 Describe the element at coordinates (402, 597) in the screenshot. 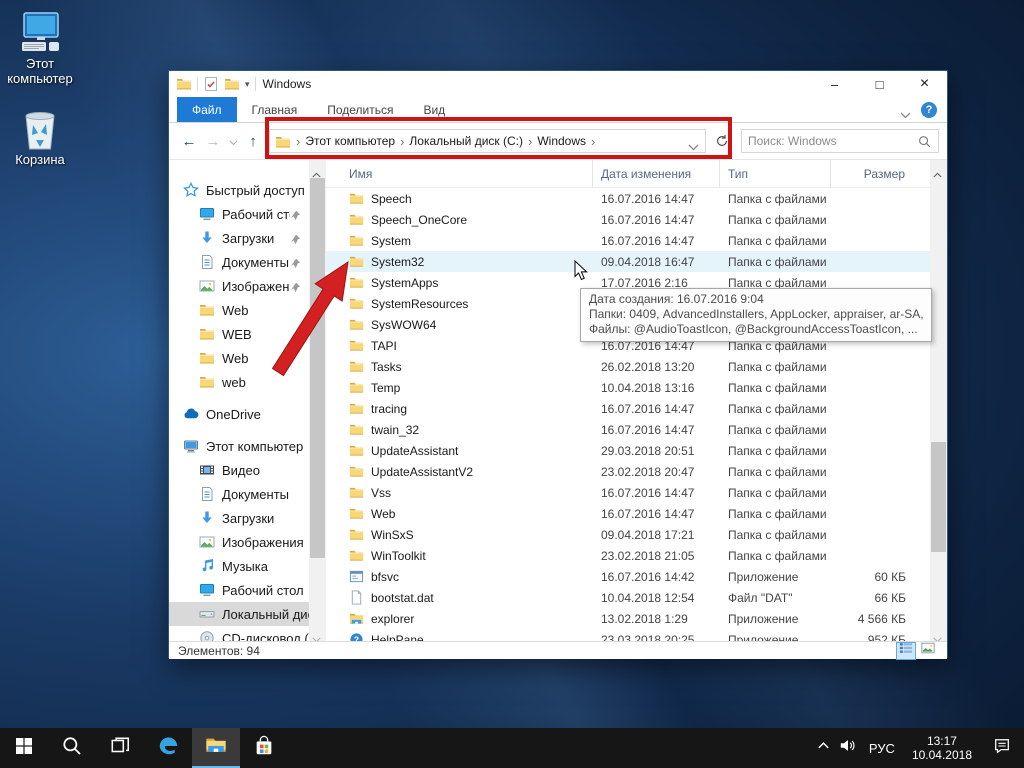

I see `file-name: bootstat.dat` at that location.